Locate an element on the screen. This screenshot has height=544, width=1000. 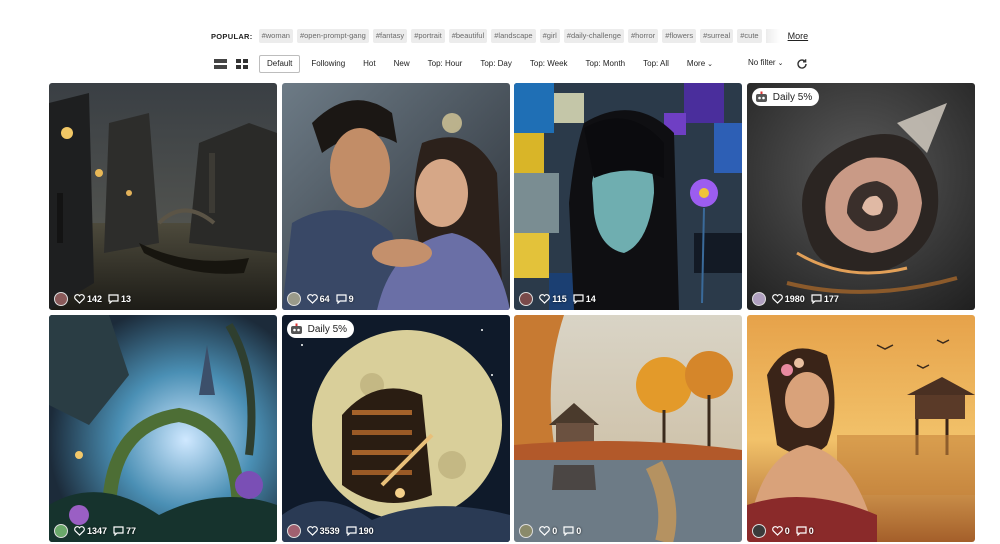
comment-count: 9 is located at coordinates (351, 299).